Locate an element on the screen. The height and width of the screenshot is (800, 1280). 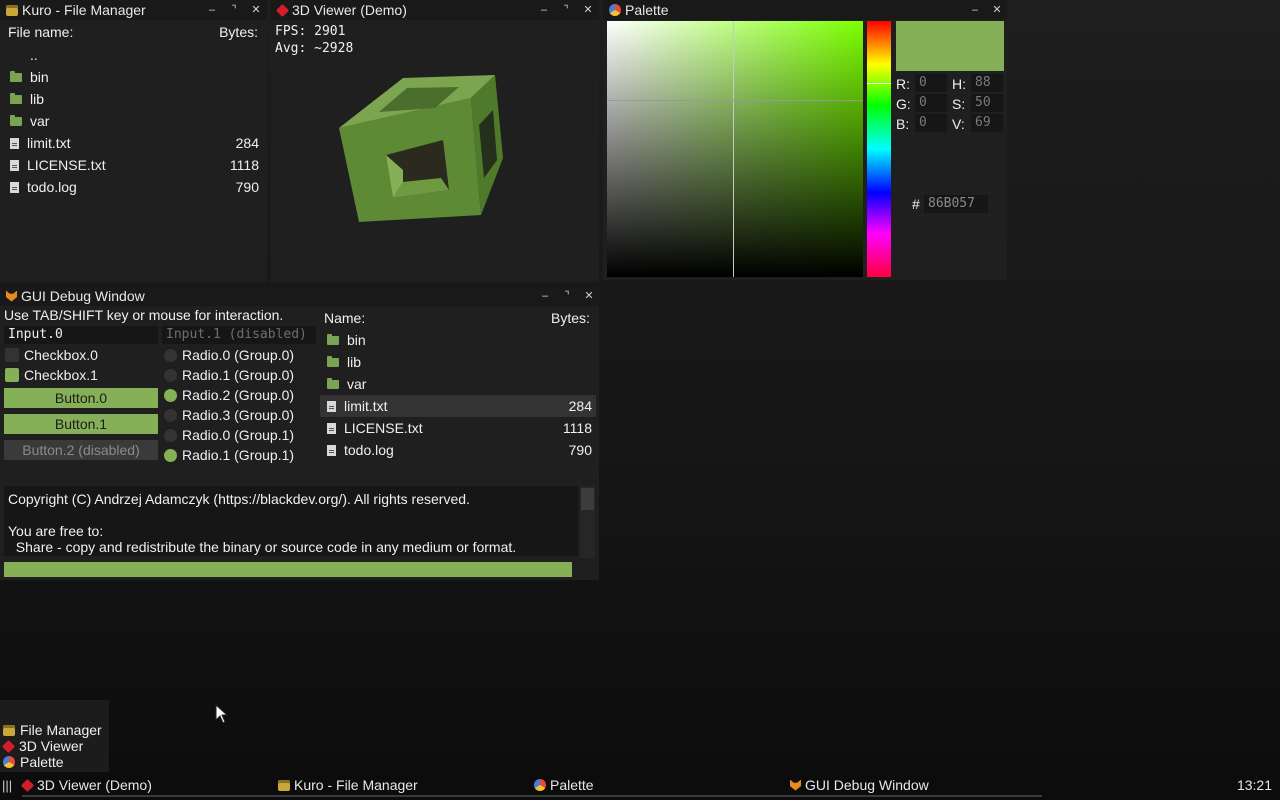
list-item-name: LICENSE.txt is located at coordinates (383, 428).